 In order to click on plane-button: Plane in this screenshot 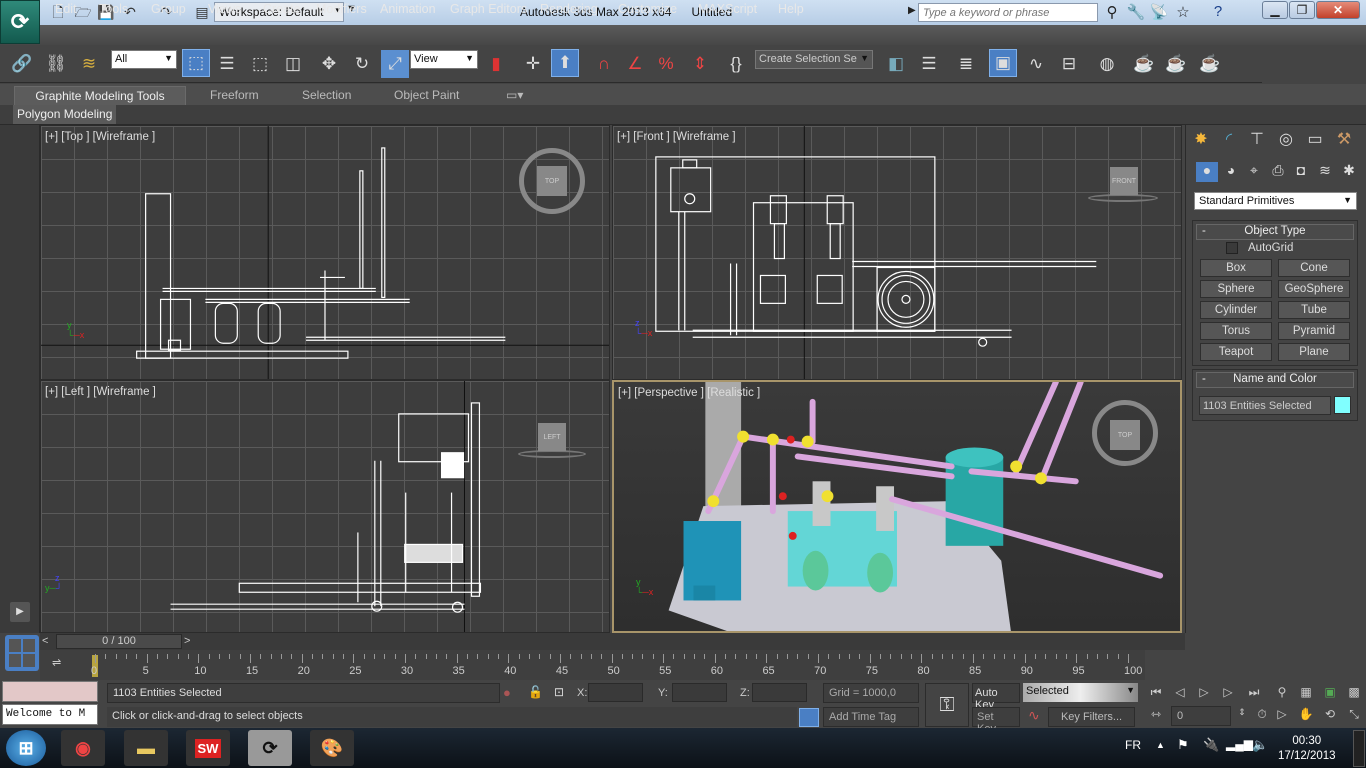, I will do `click(1314, 352)`.